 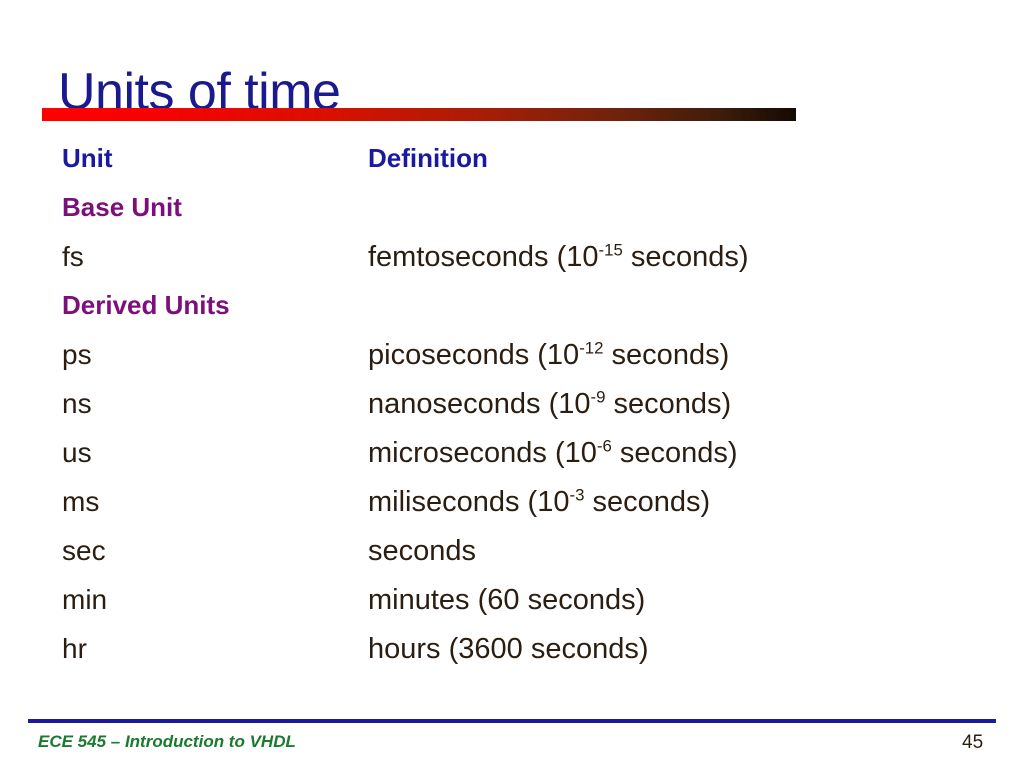 What do you see at coordinates (512, 167) in the screenshot?
I see `table-row: Unit Definition` at bounding box center [512, 167].